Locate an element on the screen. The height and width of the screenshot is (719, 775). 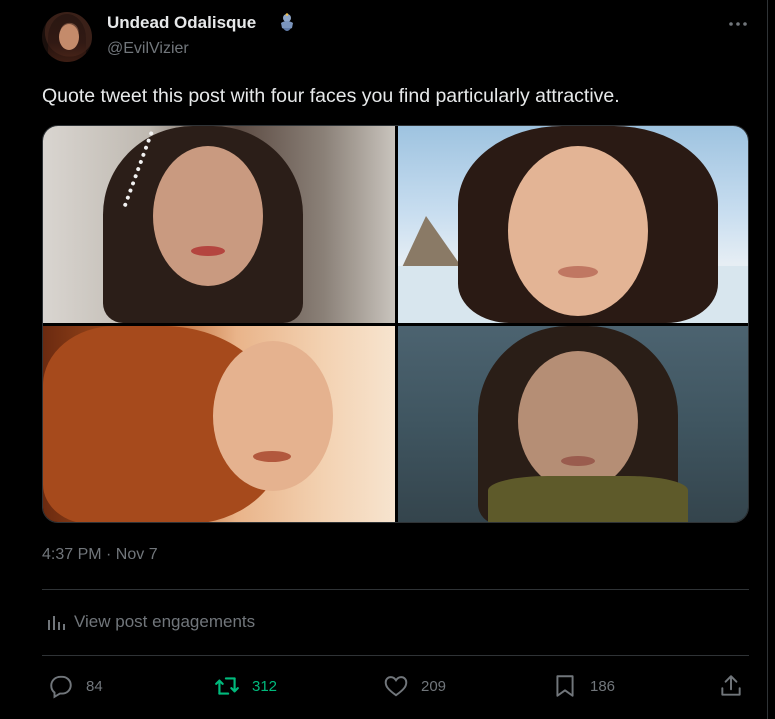
view-engagements-link: View post engagements is located at coordinates (148, 622).